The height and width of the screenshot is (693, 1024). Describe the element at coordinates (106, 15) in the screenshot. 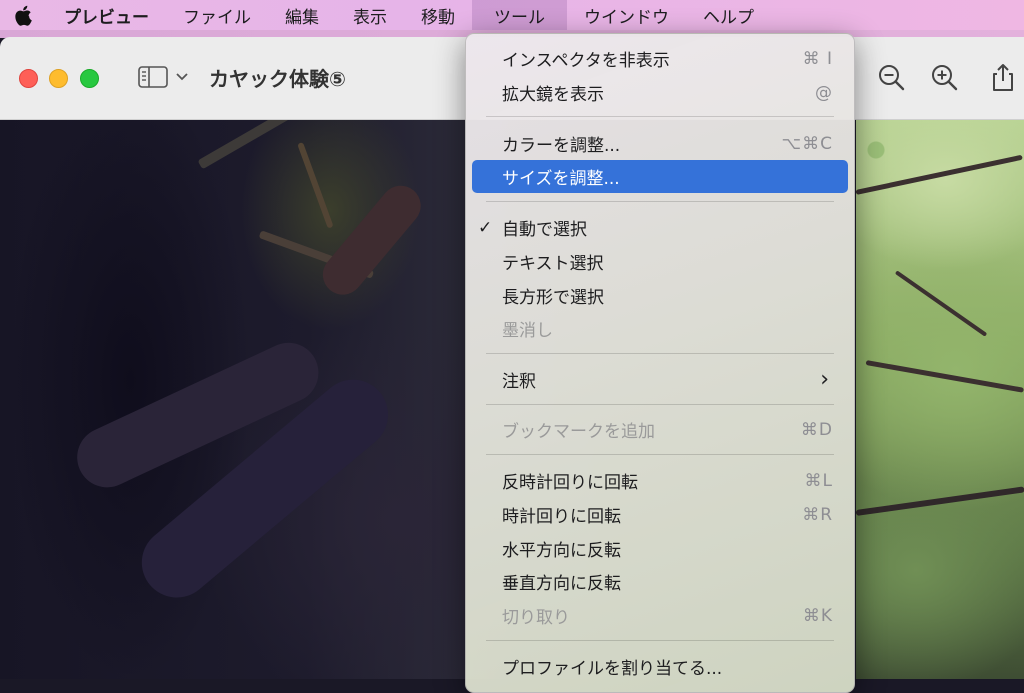

I see `menu-app-name: プレビュー` at that location.